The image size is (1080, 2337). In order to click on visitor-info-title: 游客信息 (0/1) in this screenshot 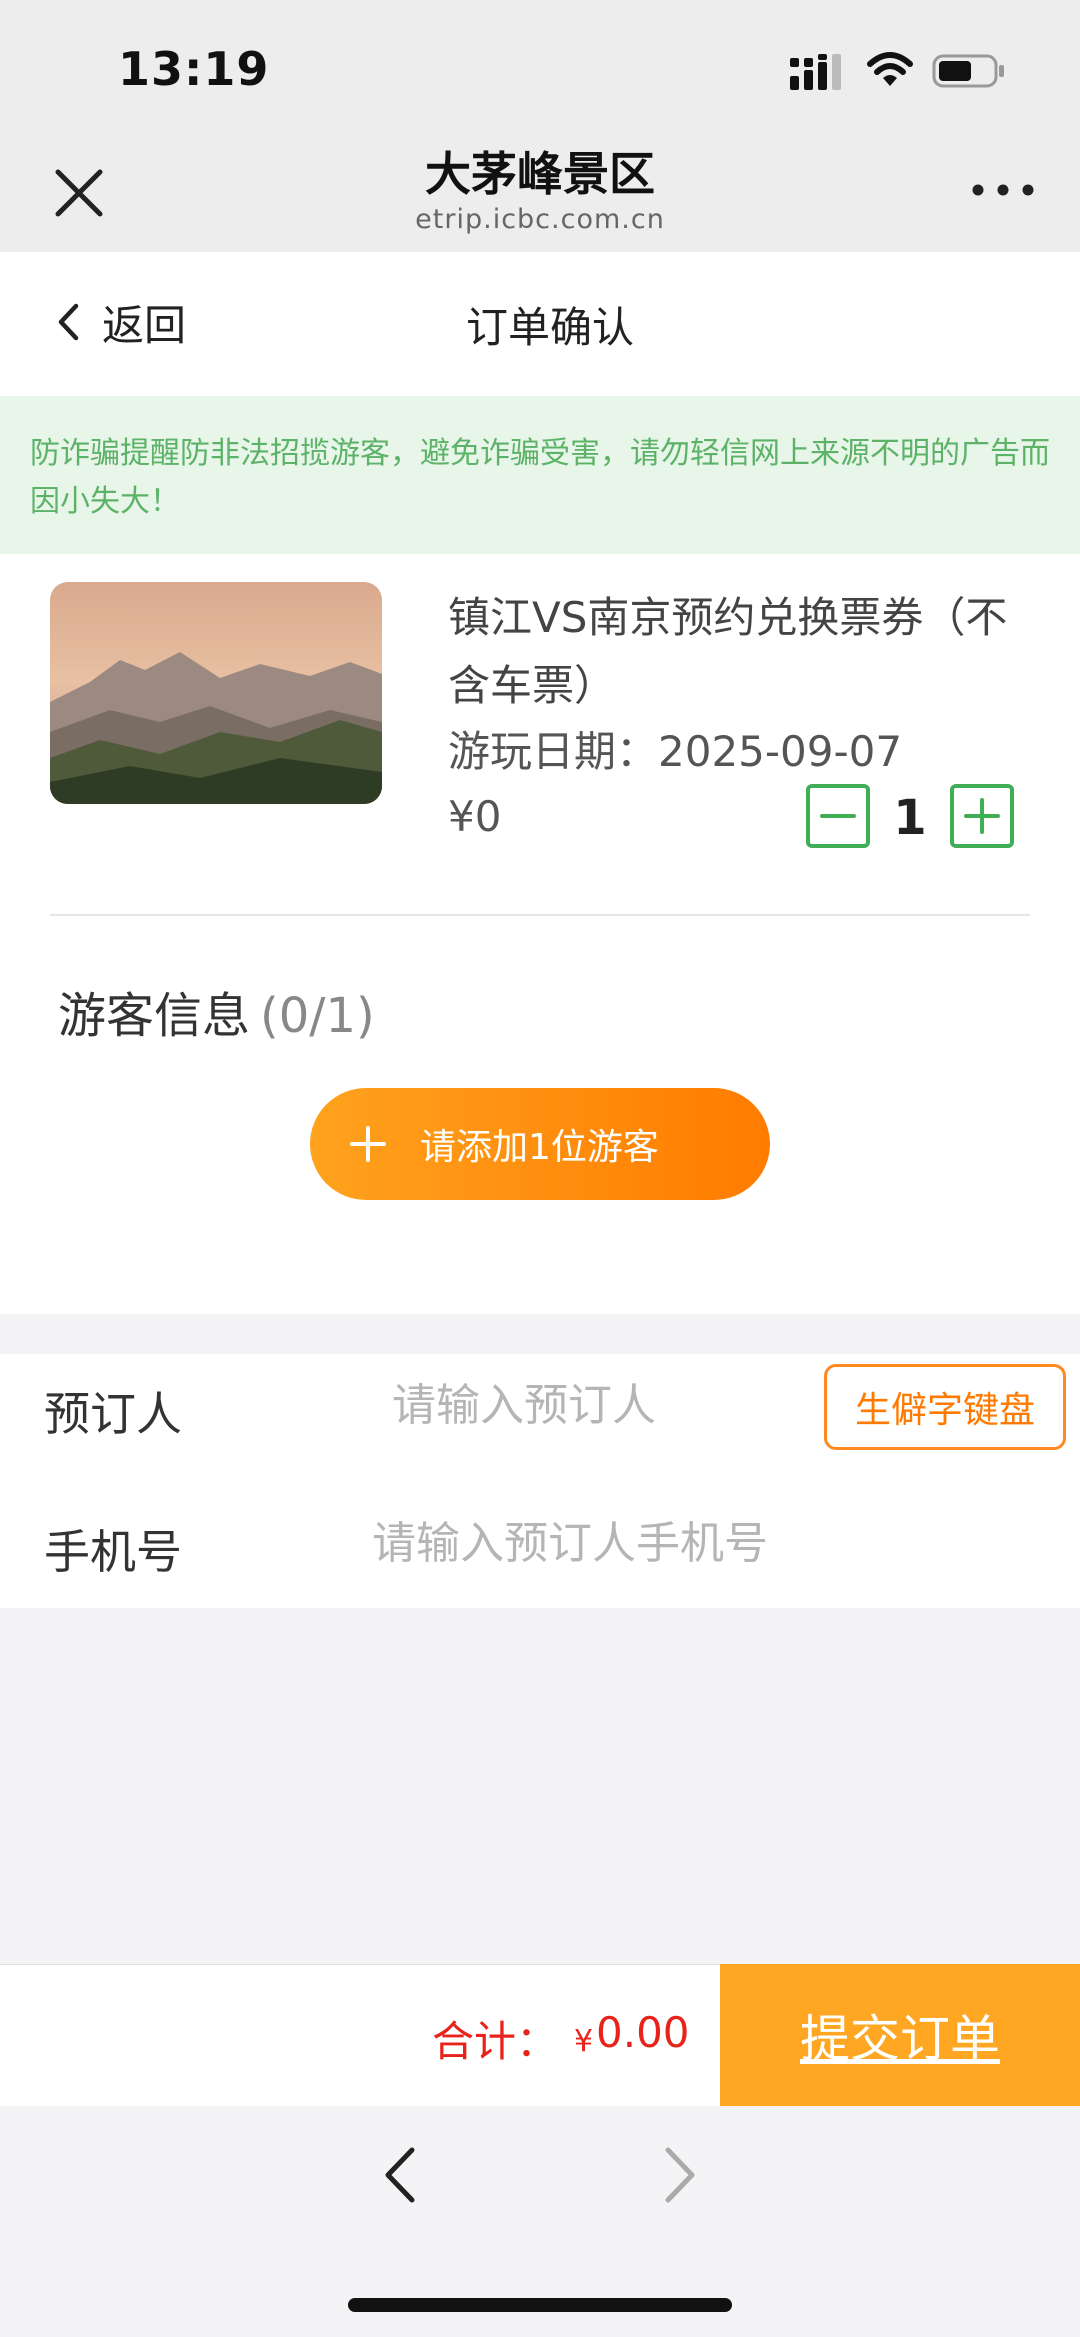, I will do `click(216, 1011)`.